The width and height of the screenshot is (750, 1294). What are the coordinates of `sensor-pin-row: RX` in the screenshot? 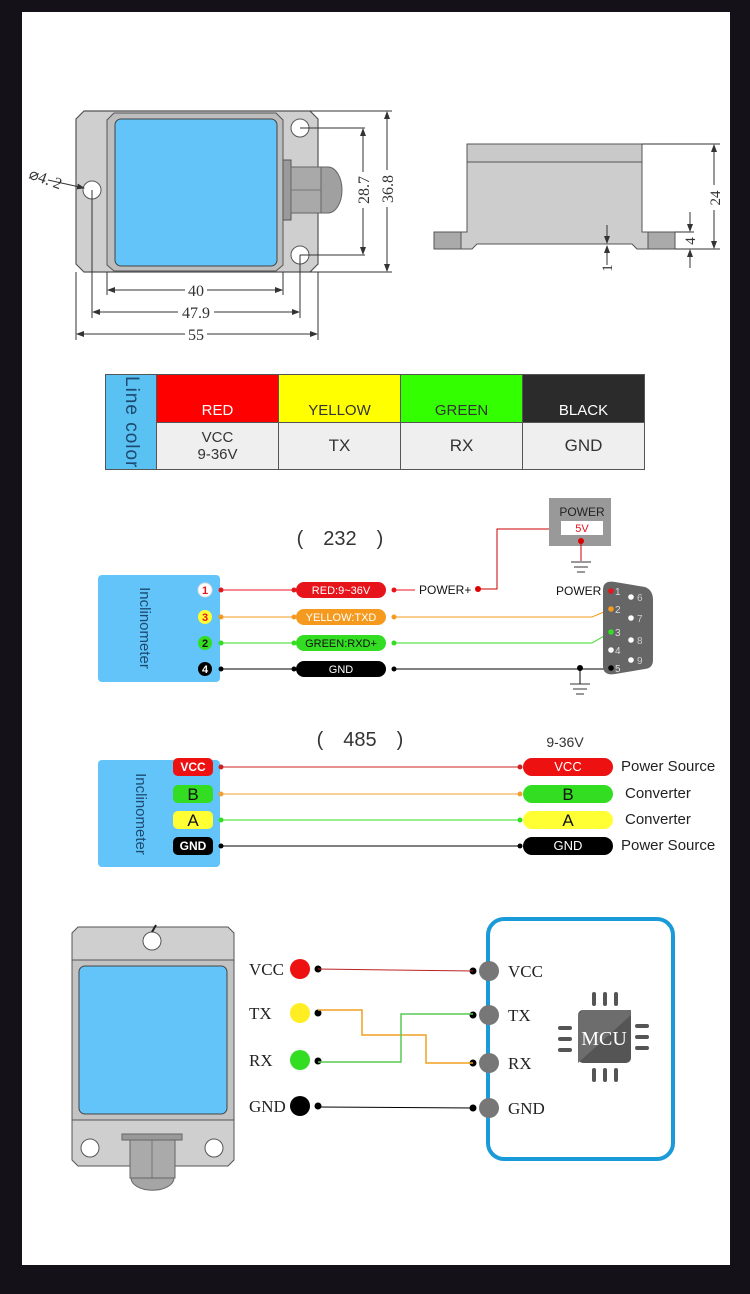 It's located at (363, 1060).